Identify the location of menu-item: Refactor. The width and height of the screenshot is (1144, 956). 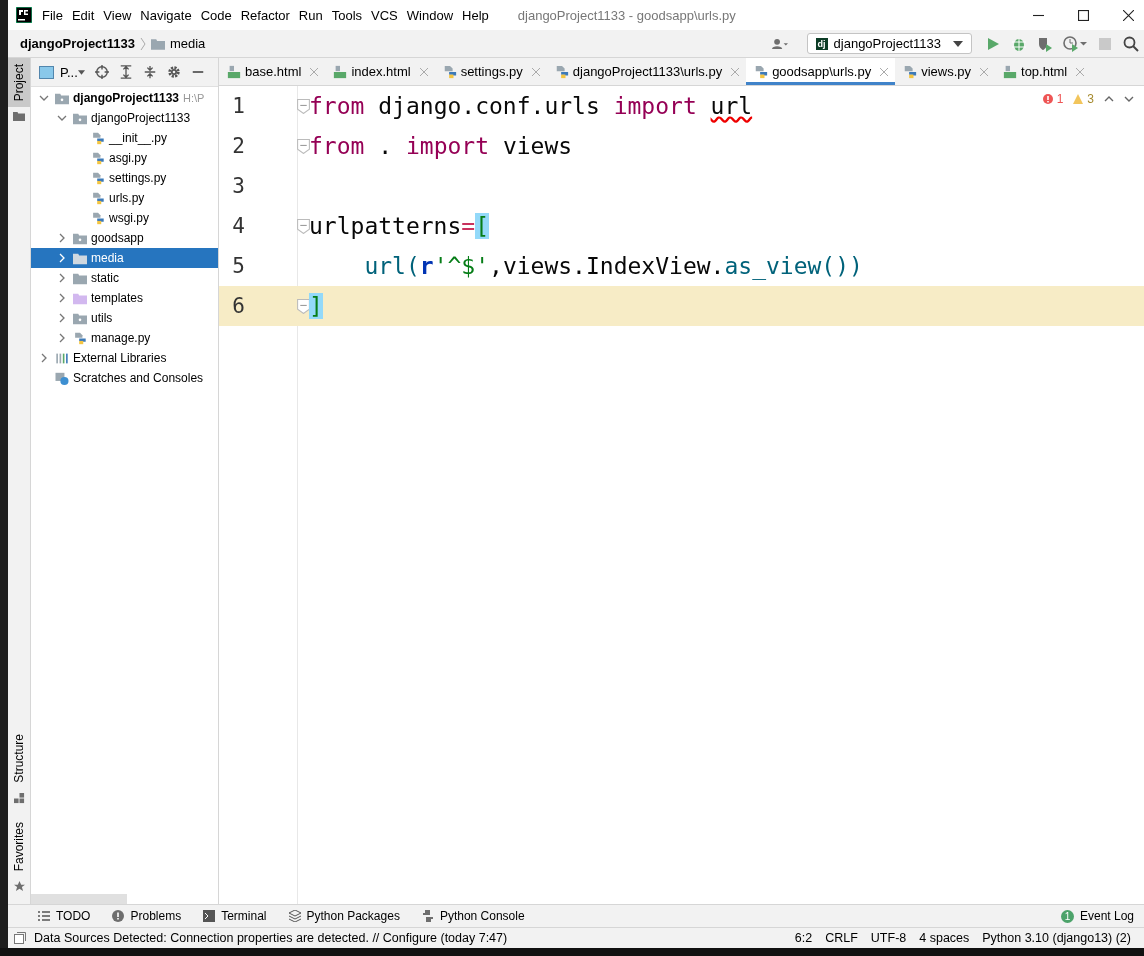
(265, 15).